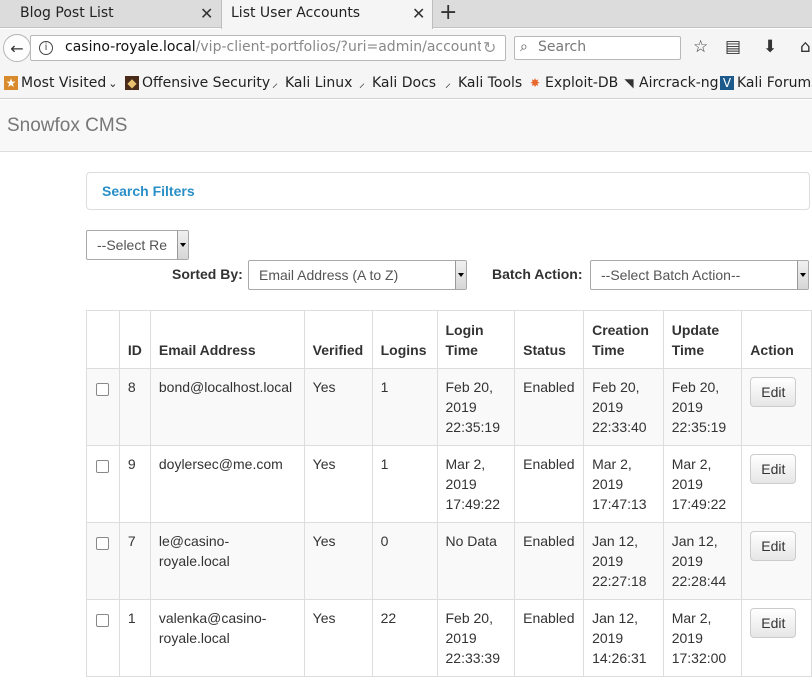 This screenshot has height=677, width=812. I want to click on url-domain: casino-royale.local, so click(130, 47).